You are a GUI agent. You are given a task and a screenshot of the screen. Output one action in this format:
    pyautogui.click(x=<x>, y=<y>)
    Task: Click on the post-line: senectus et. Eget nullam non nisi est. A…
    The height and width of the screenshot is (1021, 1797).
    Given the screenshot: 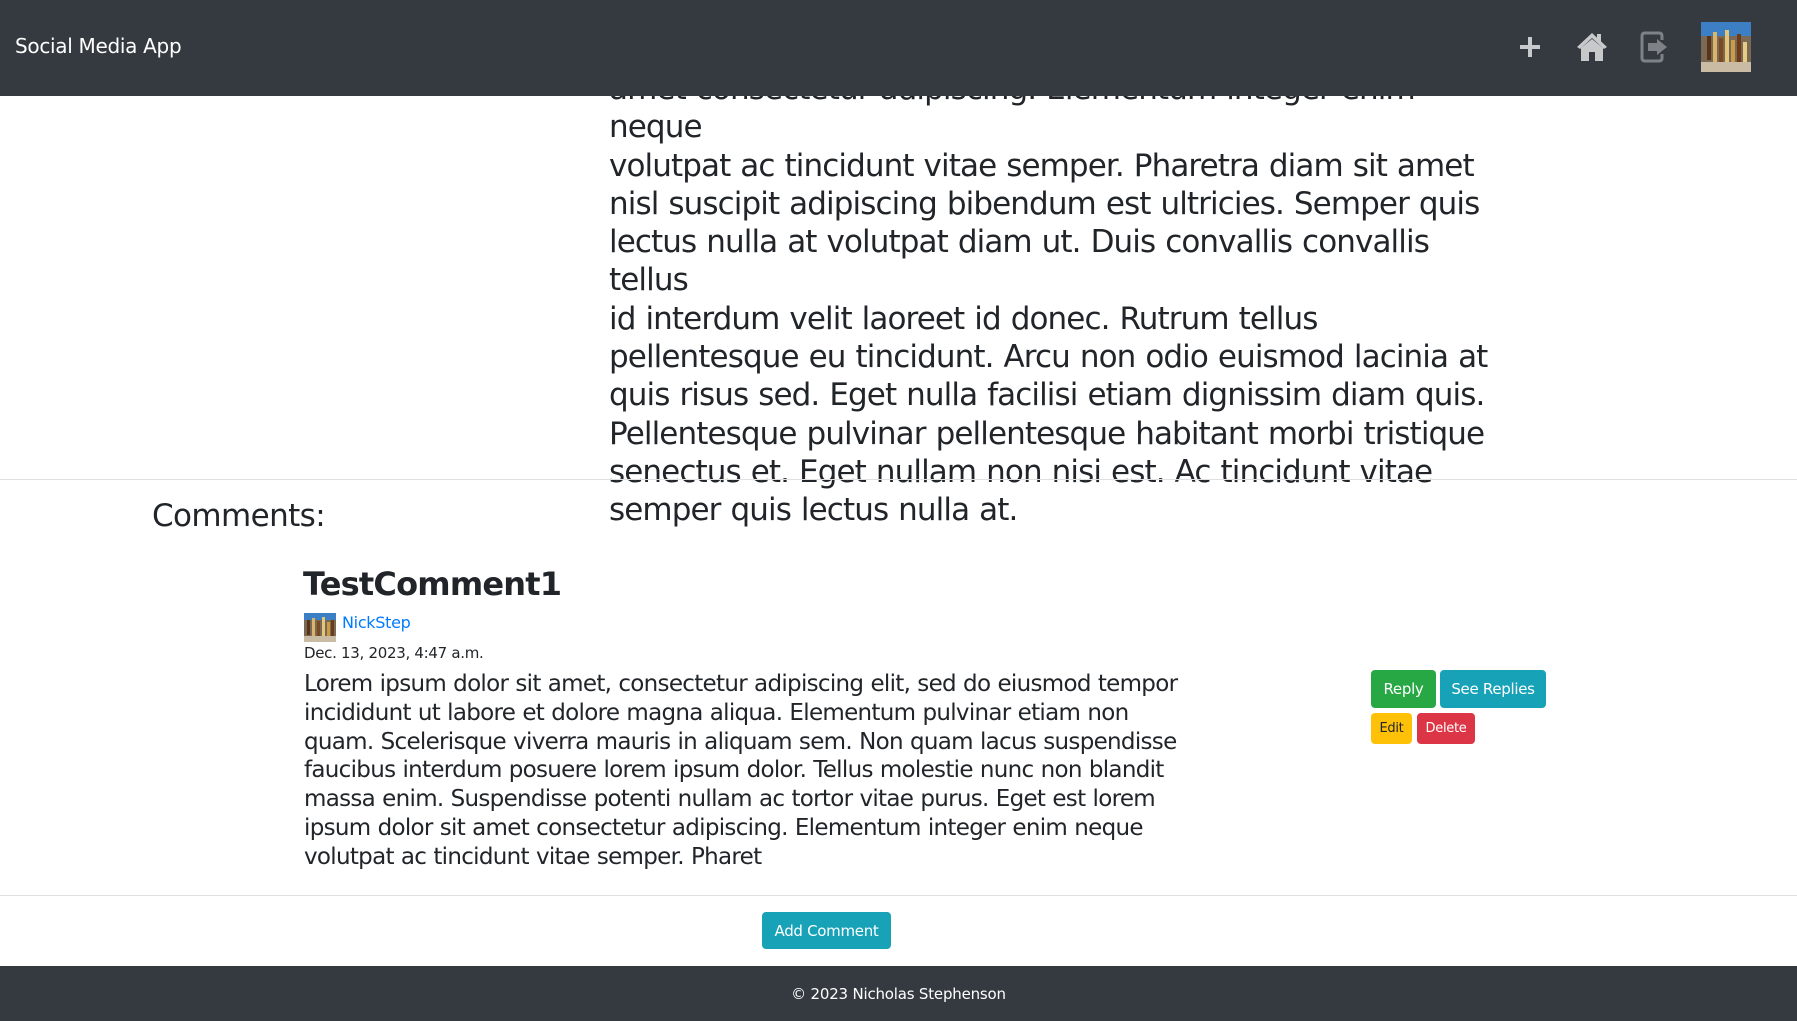 What is the action you would take?
    pyautogui.click(x=1021, y=471)
    